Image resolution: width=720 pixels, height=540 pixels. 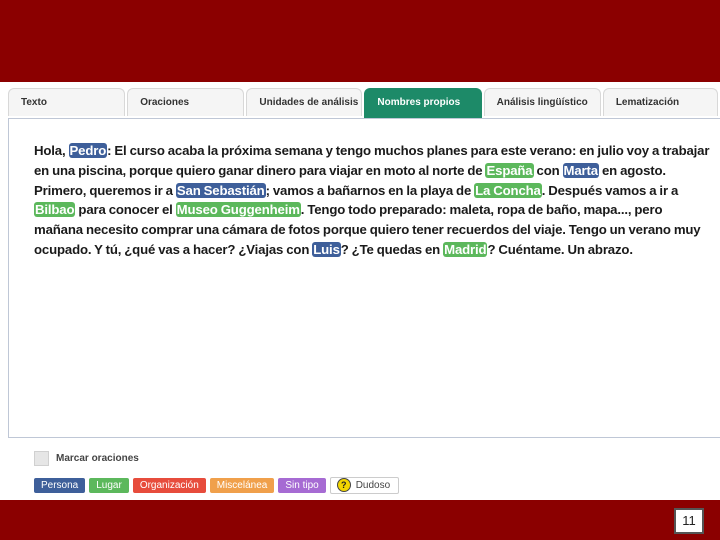 What do you see at coordinates (109, 485) in the screenshot?
I see `legend-lugar: Lugar` at bounding box center [109, 485].